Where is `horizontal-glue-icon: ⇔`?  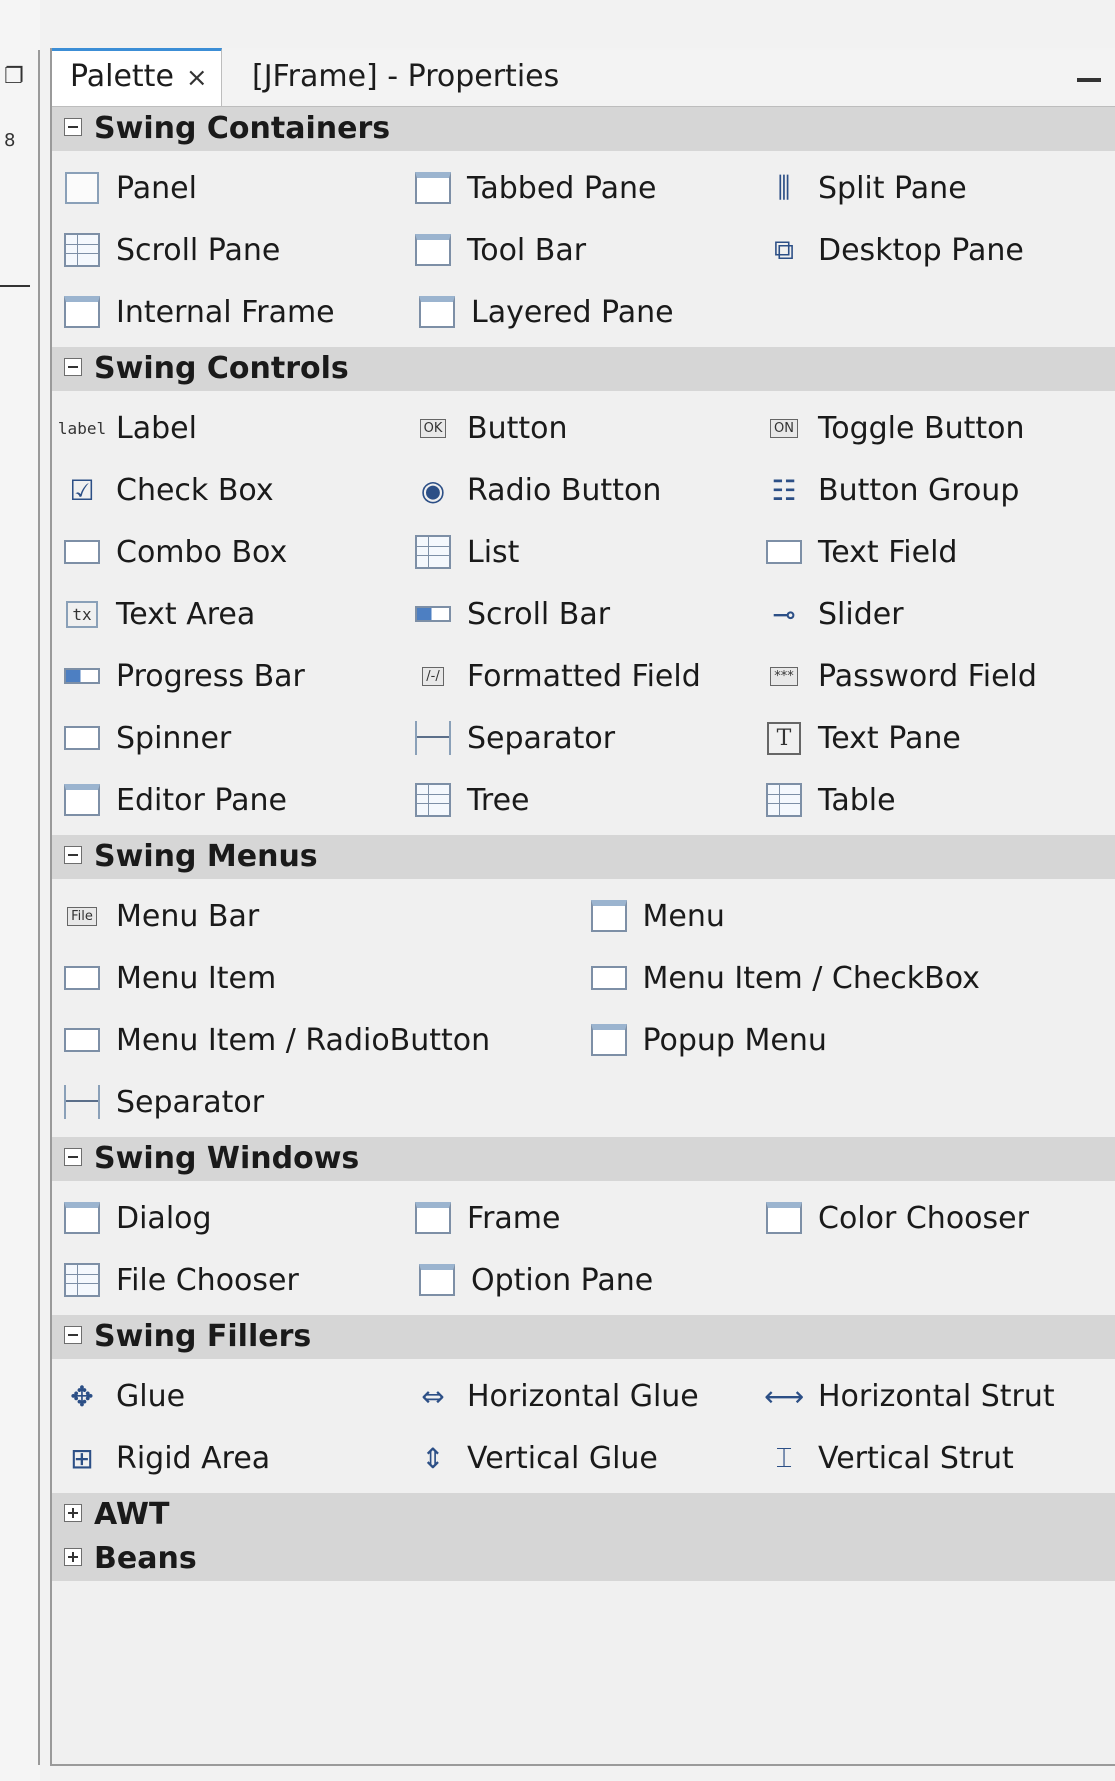 horizontal-glue-icon: ⇔ is located at coordinates (433, 1396).